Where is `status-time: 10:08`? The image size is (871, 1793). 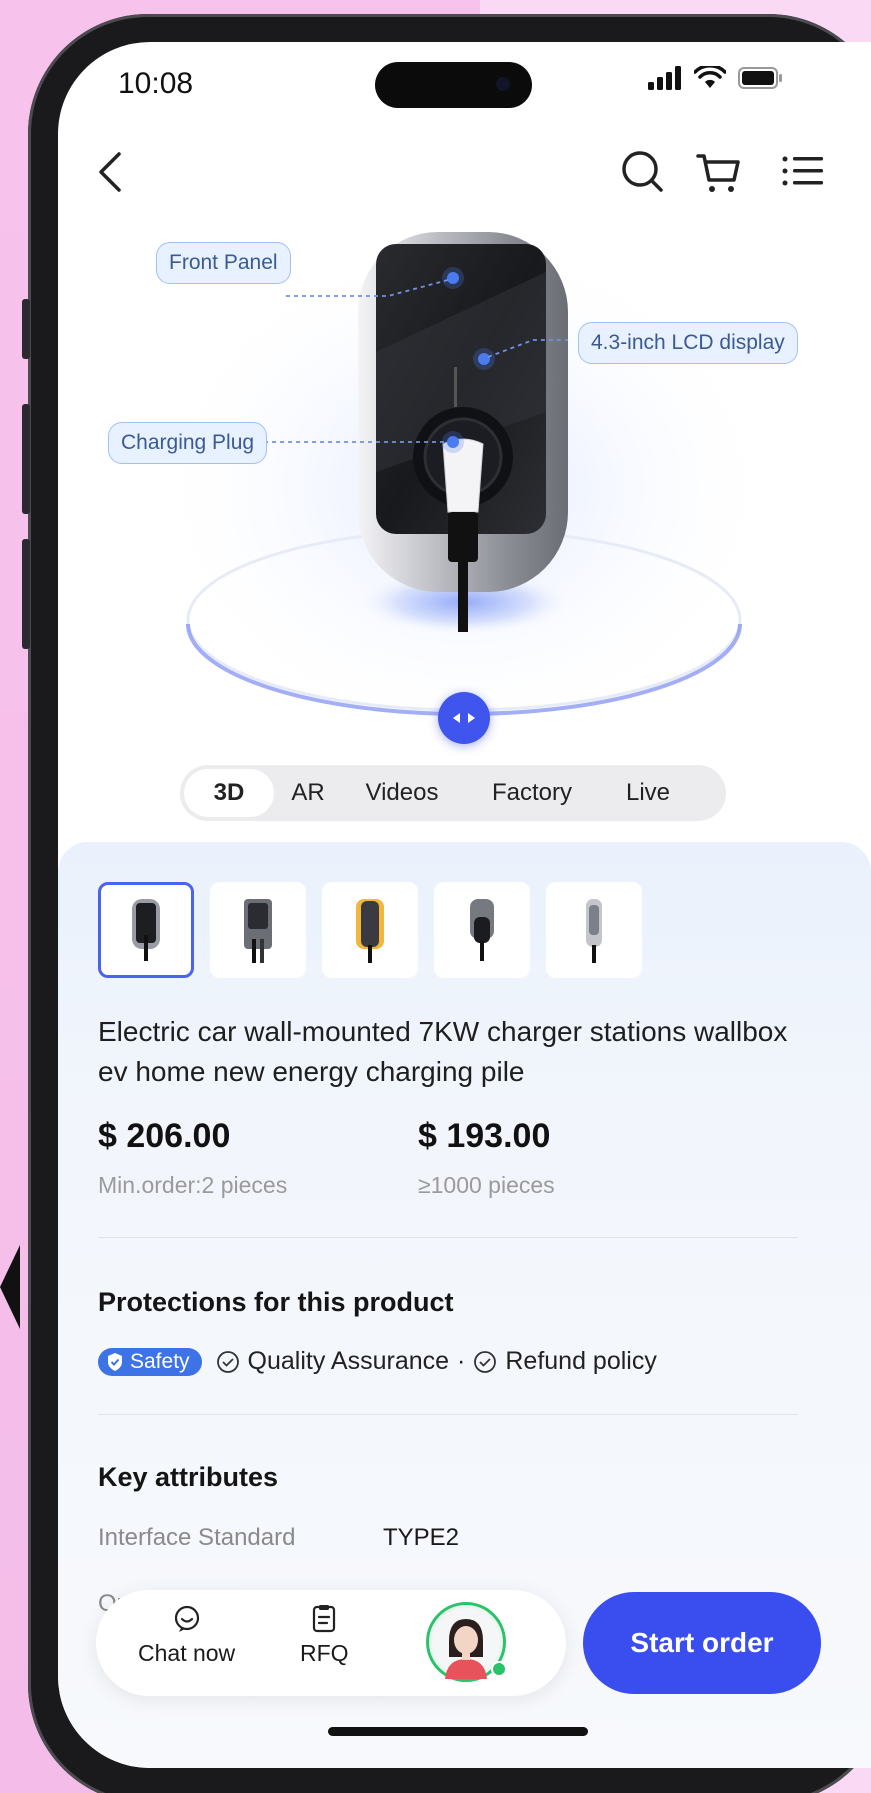
status-time: 10:08 is located at coordinates (156, 83).